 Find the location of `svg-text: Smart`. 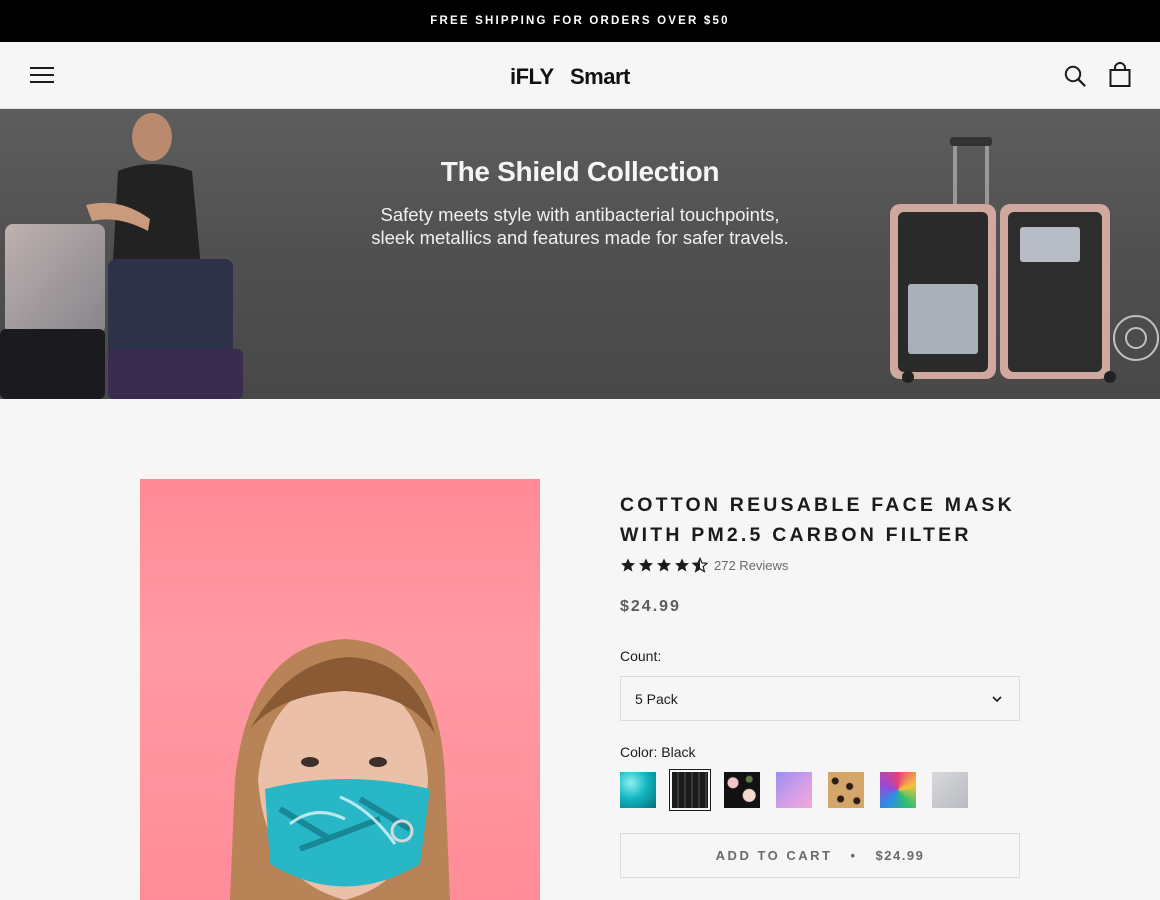

svg-text: Smart is located at coordinates (600, 76).